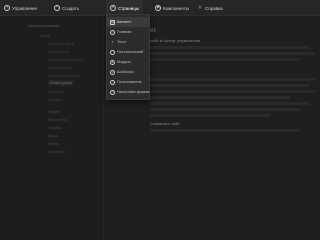 This screenshot has height=240, width=320. I want to click on nav-item-create: + Создать, so click(66, 8).